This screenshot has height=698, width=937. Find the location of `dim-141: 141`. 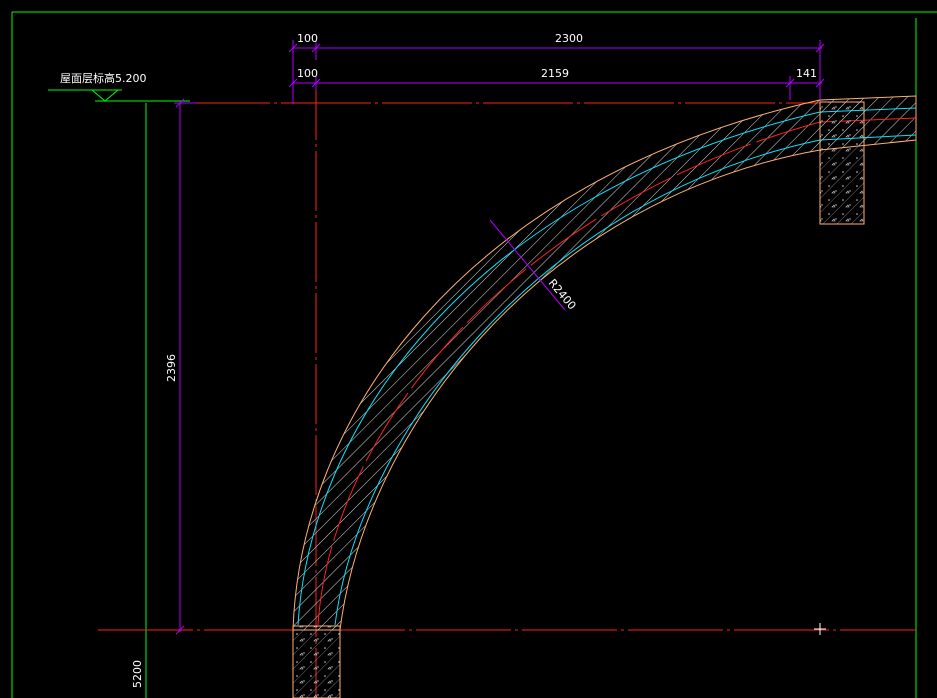

dim-141: 141 is located at coordinates (806, 73).